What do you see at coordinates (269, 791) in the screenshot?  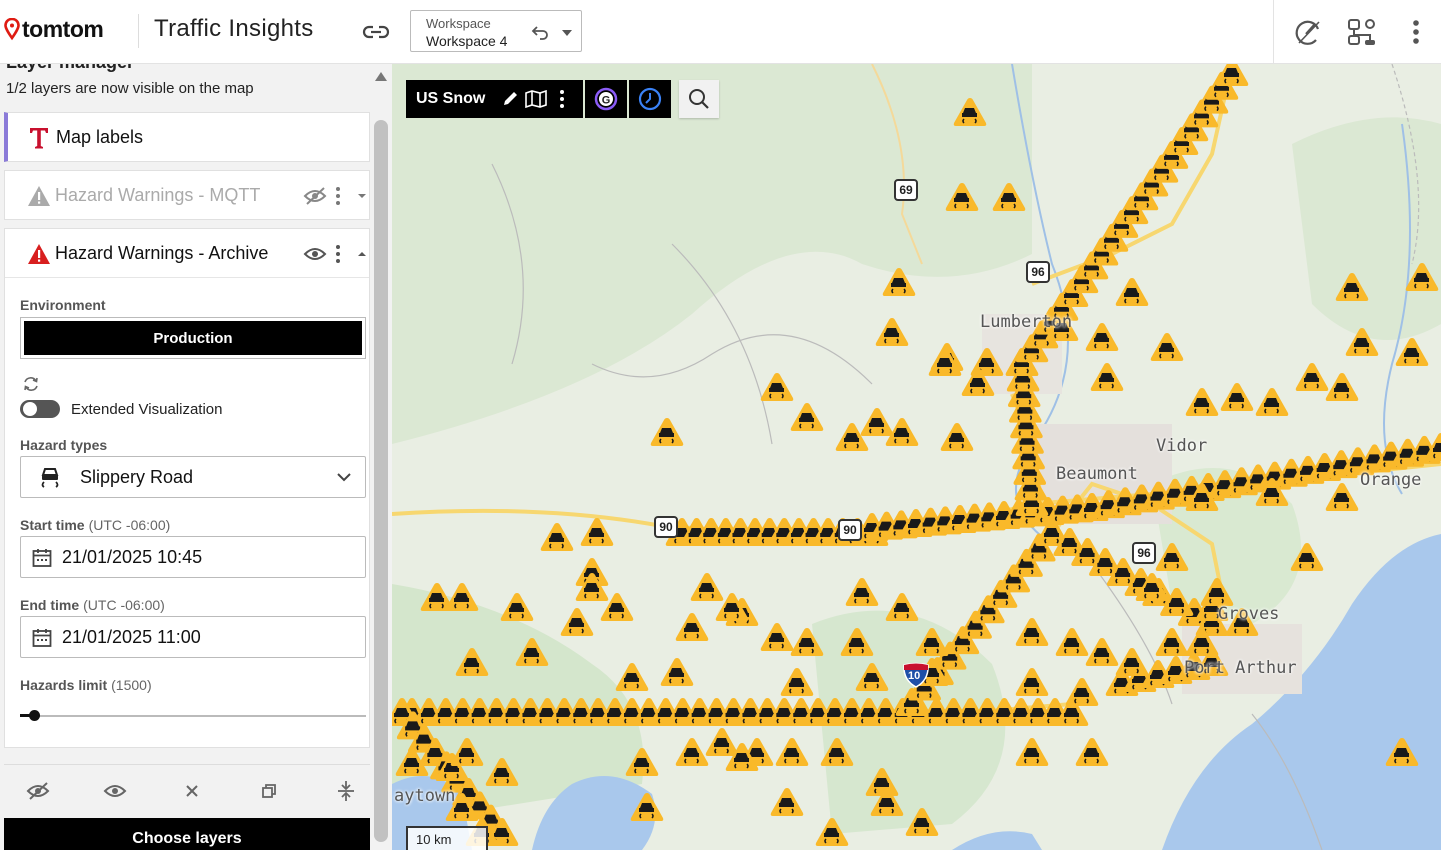 I see `duplicate-button` at bounding box center [269, 791].